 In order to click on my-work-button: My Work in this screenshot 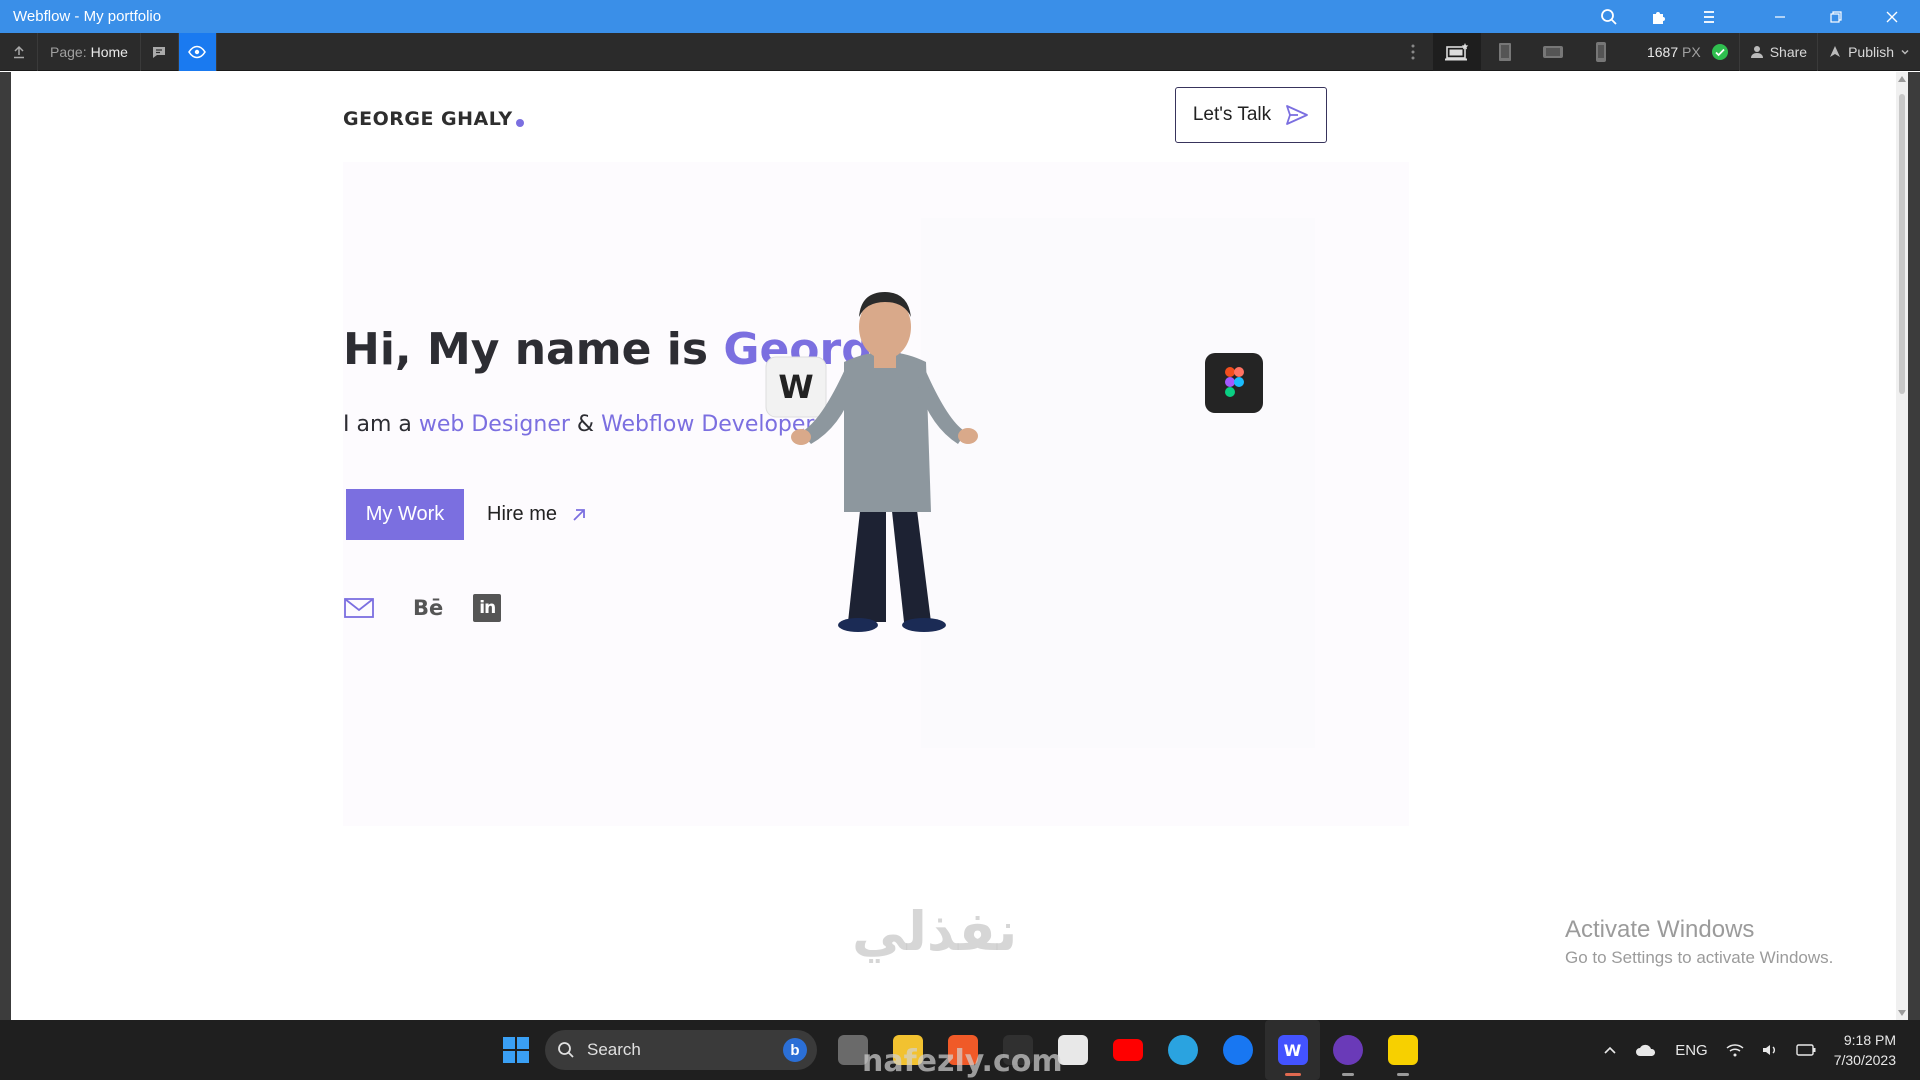, I will do `click(405, 514)`.